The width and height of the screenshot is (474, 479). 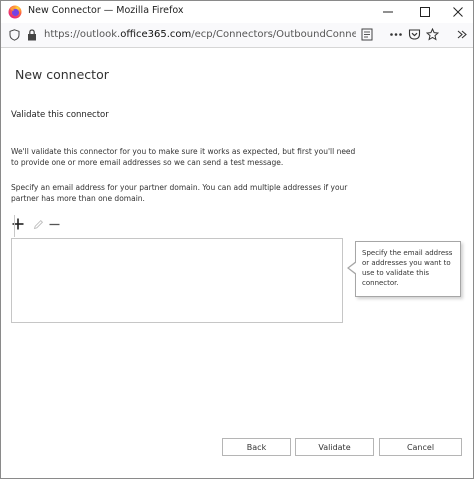 What do you see at coordinates (237, 12) in the screenshot?
I see `title-bar: New Connector — Mozilla Firefox` at bounding box center [237, 12].